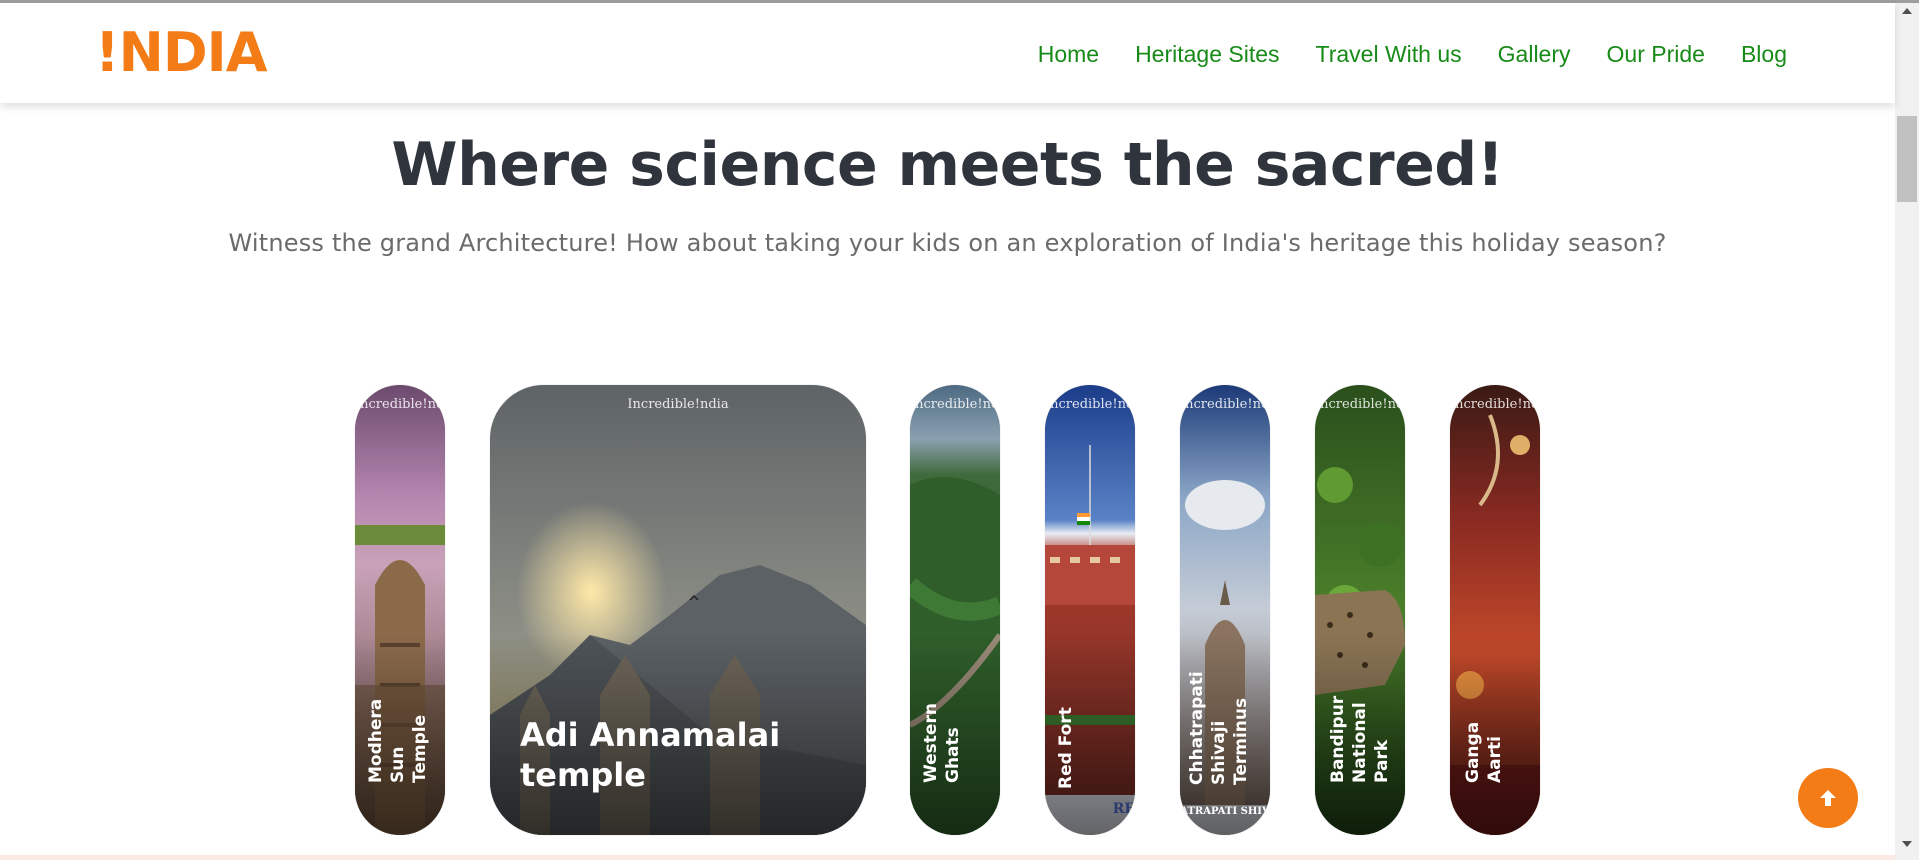 This screenshot has height=860, width=1919. I want to click on page-title: Where science meets the sacred!, so click(947, 165).